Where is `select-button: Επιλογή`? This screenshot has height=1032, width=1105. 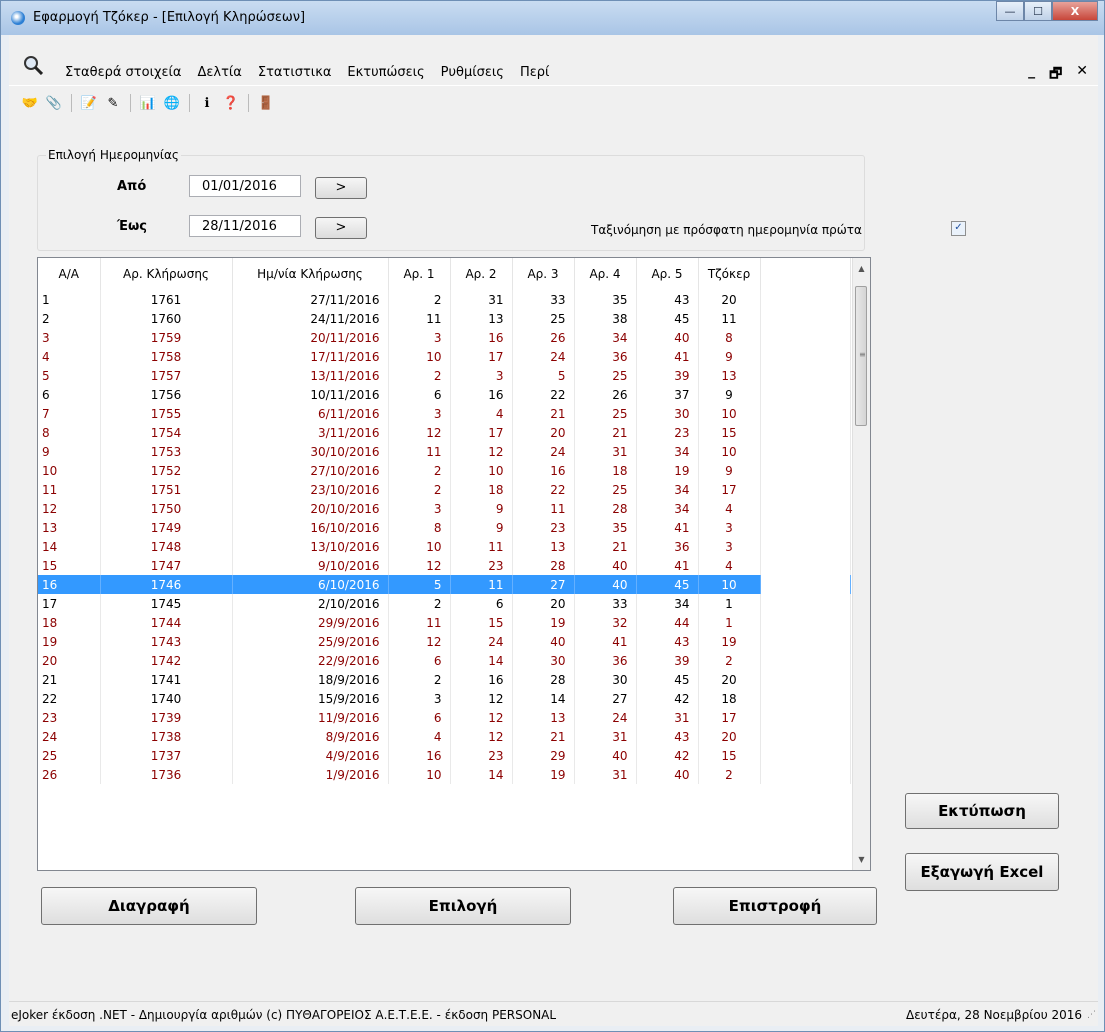 select-button: Επιλογή is located at coordinates (463, 906).